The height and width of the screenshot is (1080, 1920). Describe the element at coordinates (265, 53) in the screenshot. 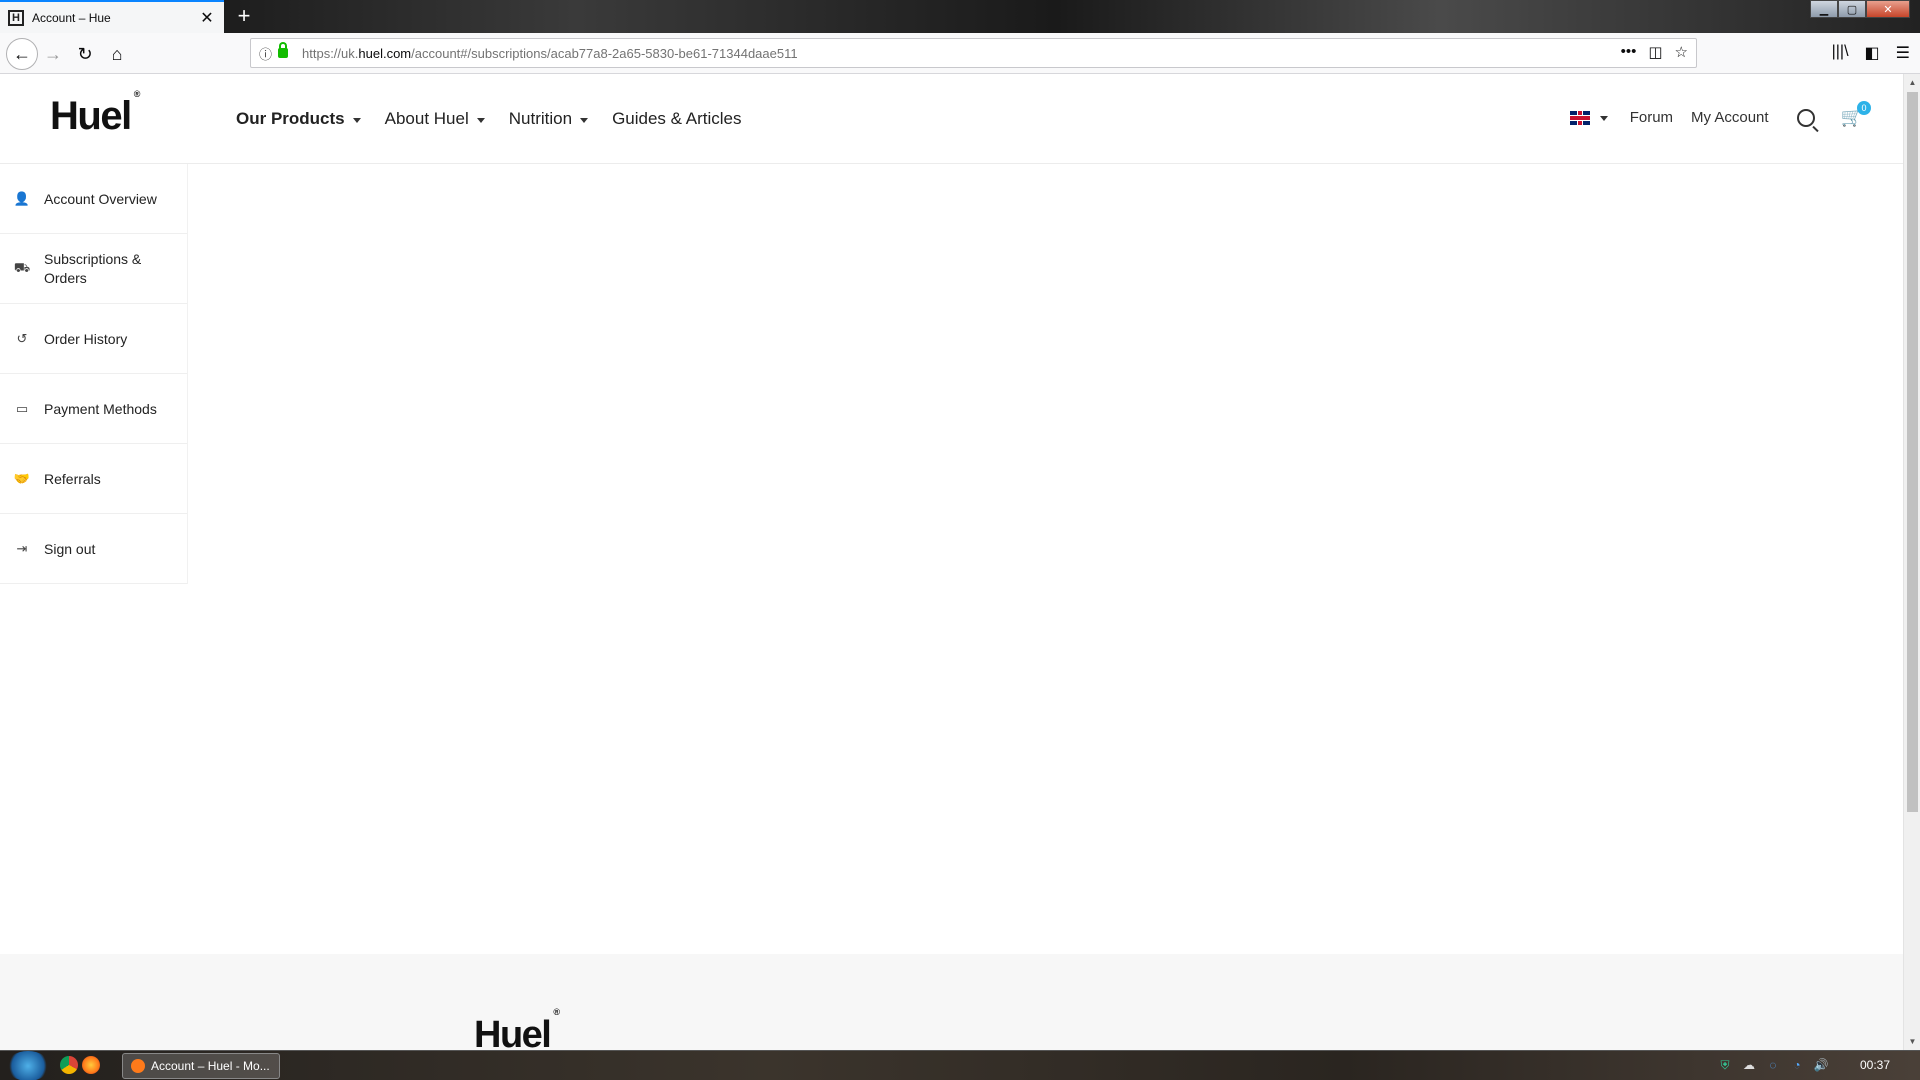

I see `site-info-icon: ⓘ` at that location.